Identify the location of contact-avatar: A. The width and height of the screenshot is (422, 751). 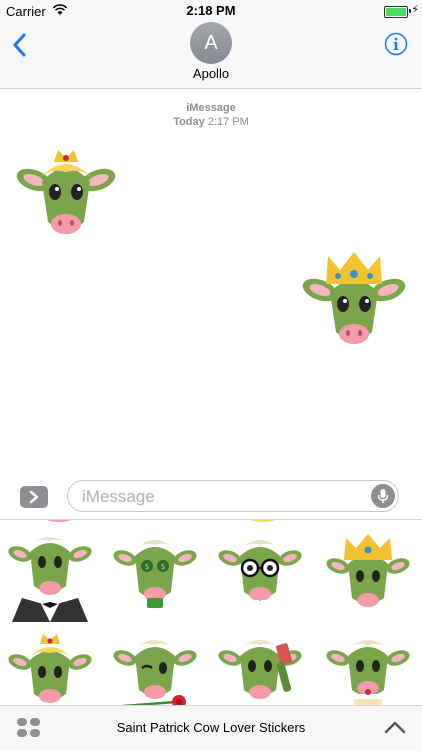
(211, 43).